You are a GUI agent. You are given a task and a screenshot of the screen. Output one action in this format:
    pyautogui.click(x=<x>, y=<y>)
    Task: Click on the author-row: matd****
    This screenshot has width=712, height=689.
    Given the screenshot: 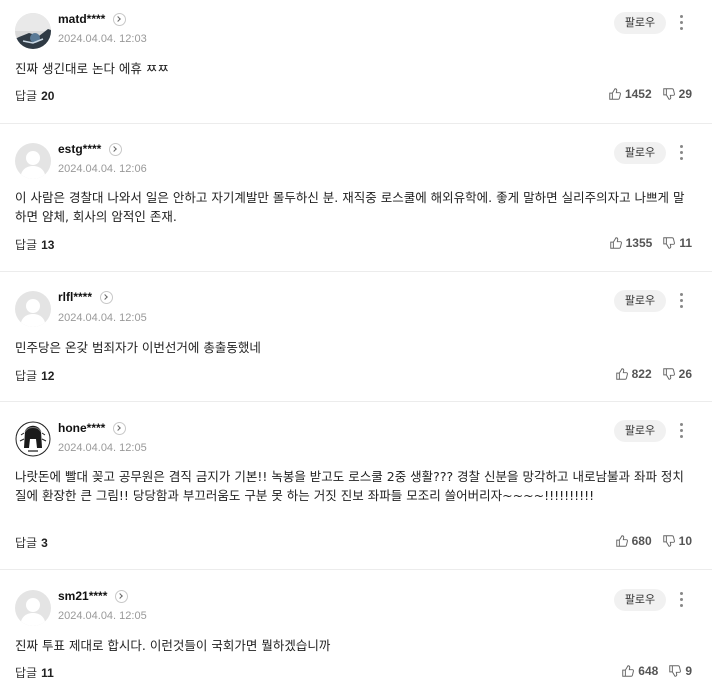 What is the action you would take?
    pyautogui.click(x=92, y=19)
    